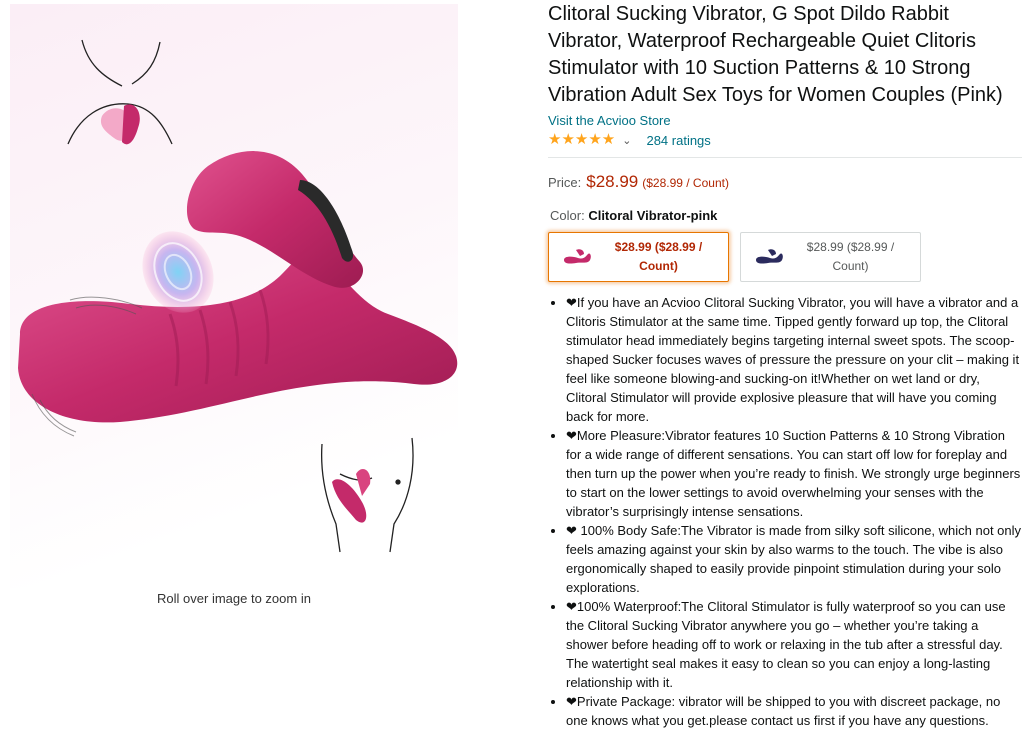 The image size is (1029, 750). Describe the element at coordinates (850, 256) in the screenshot. I see `swatch-price-purple: $28.99 ($28.99 / Count)` at that location.